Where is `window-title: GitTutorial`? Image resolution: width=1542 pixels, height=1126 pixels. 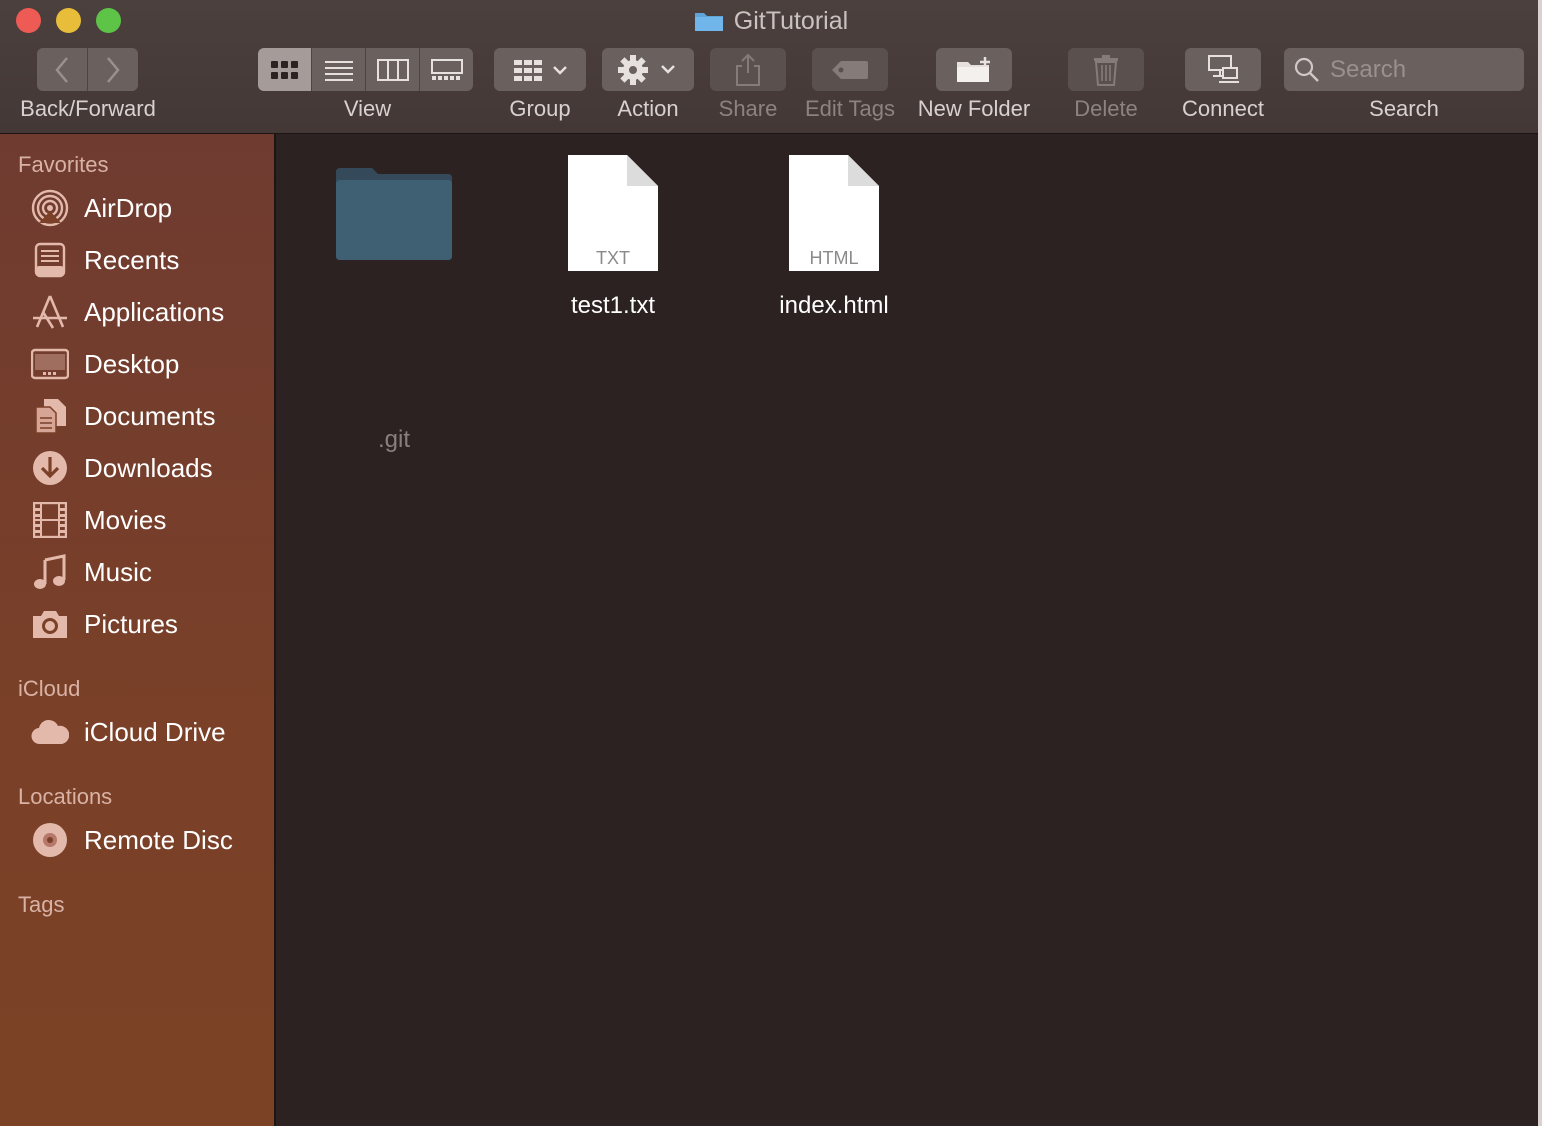 window-title: GitTutorial is located at coordinates (771, 22).